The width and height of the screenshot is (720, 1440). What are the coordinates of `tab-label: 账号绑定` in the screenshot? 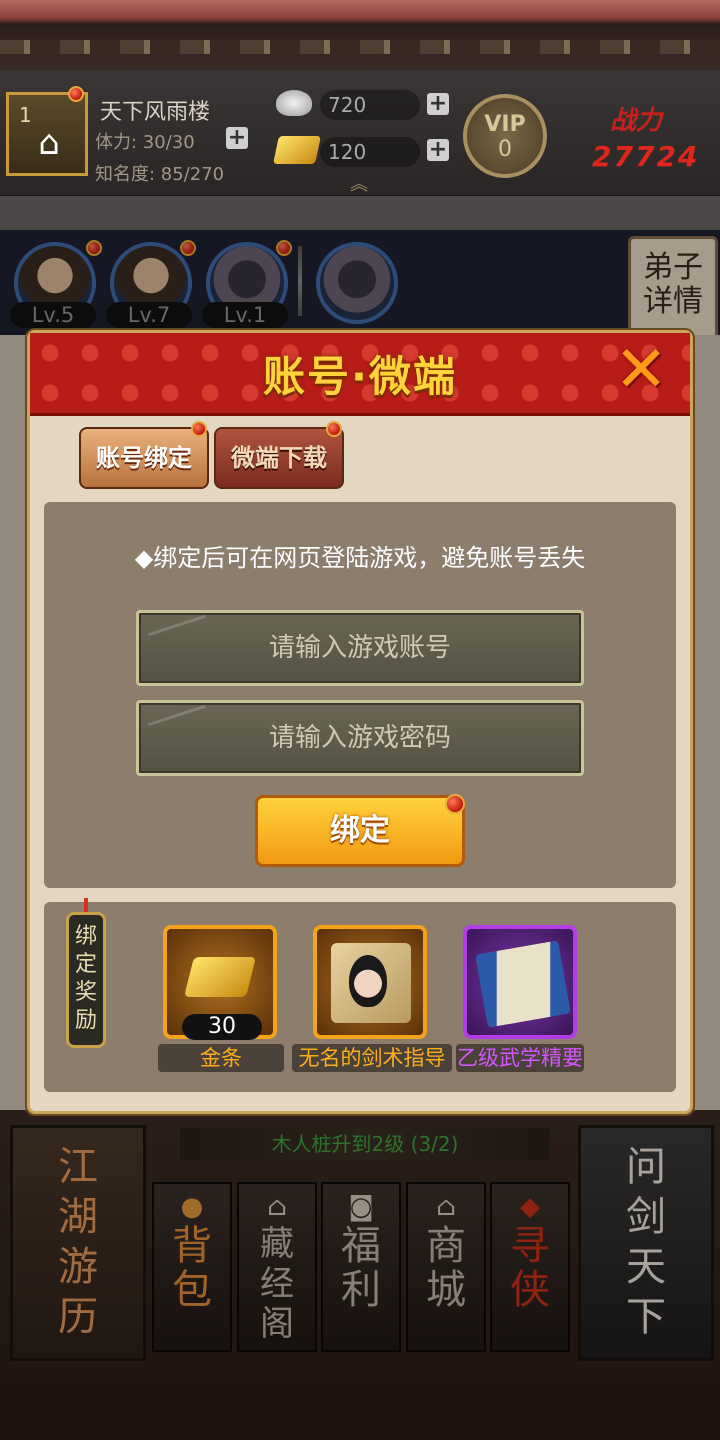 It's located at (144, 458).